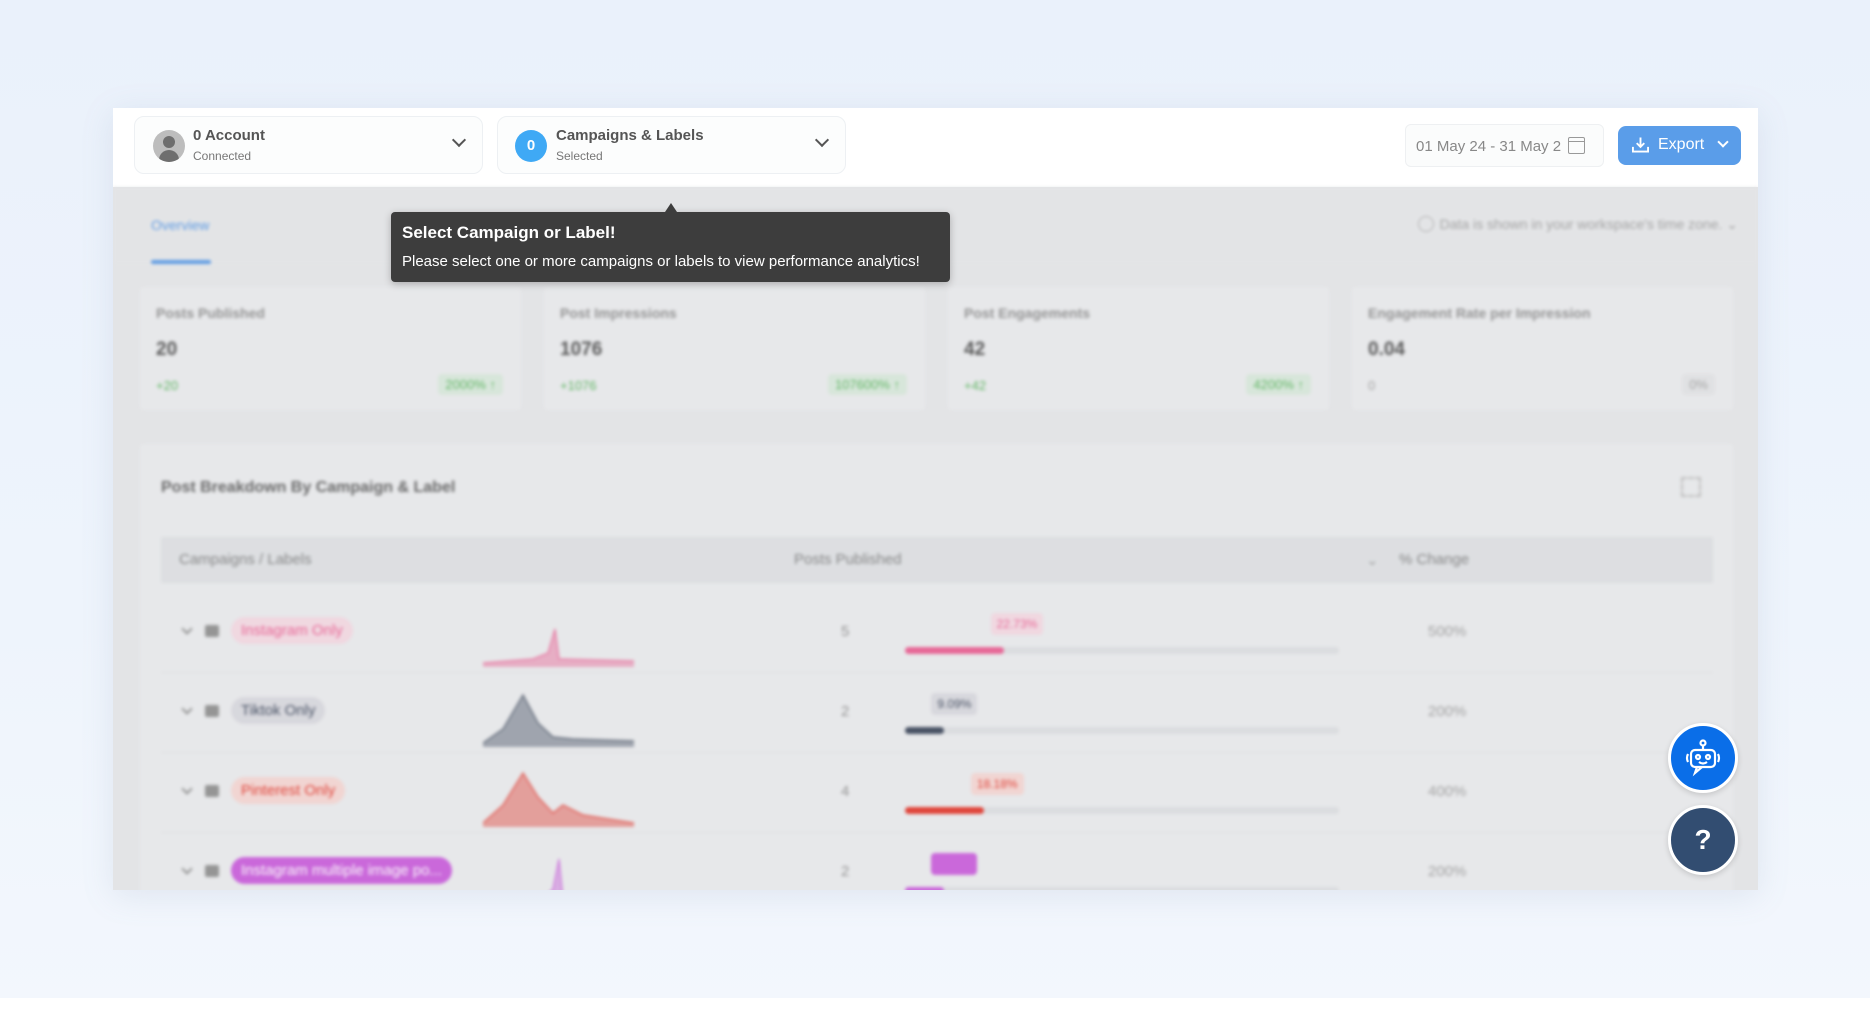  Describe the element at coordinates (308, 145) in the screenshot. I see `account-selector: 0 Account Connected` at that location.